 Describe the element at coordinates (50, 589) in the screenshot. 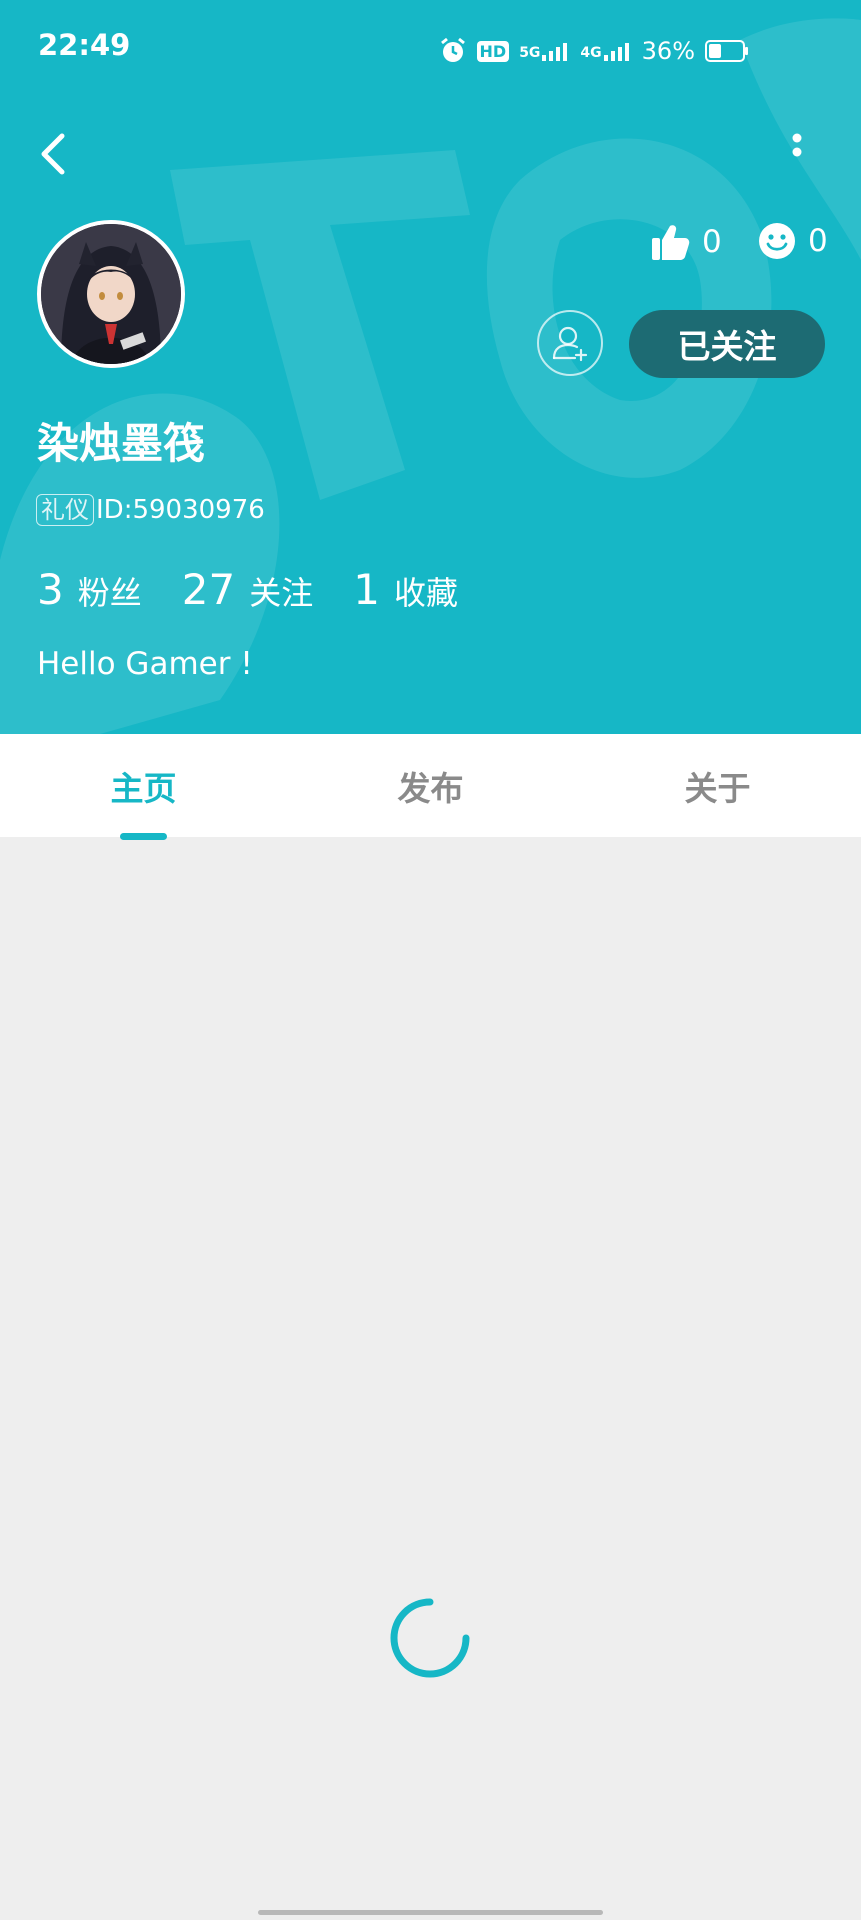

I see `followers-count: 3` at that location.